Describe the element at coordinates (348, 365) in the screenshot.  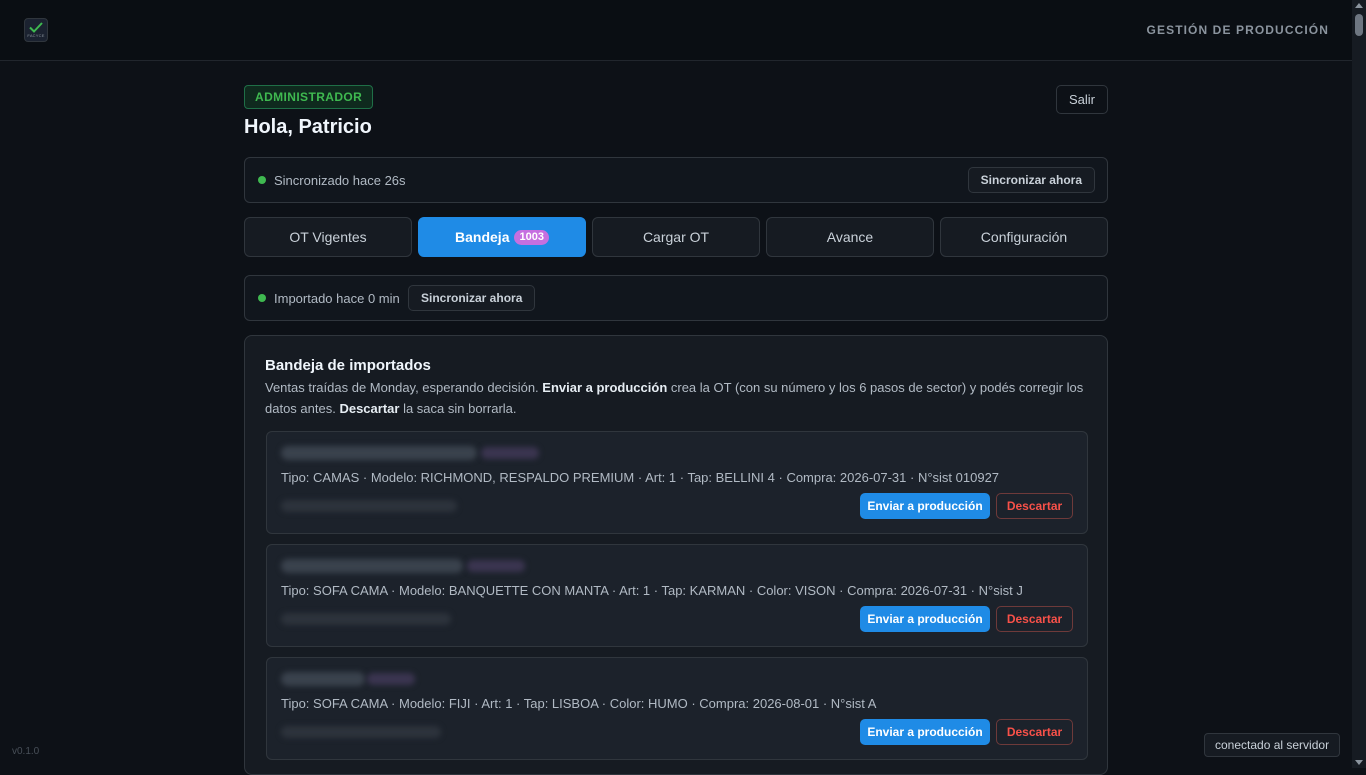
I see `inbox-title: Bandeja de importados` at that location.